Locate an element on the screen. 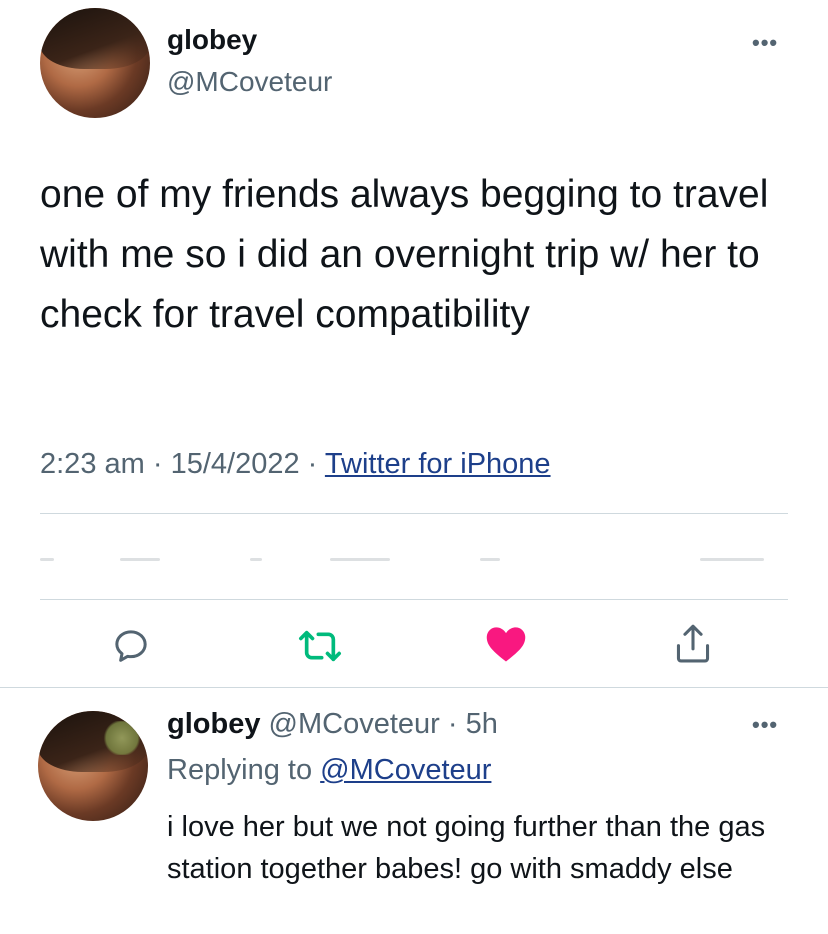  more-options-button: ••• is located at coordinates (765, 43).